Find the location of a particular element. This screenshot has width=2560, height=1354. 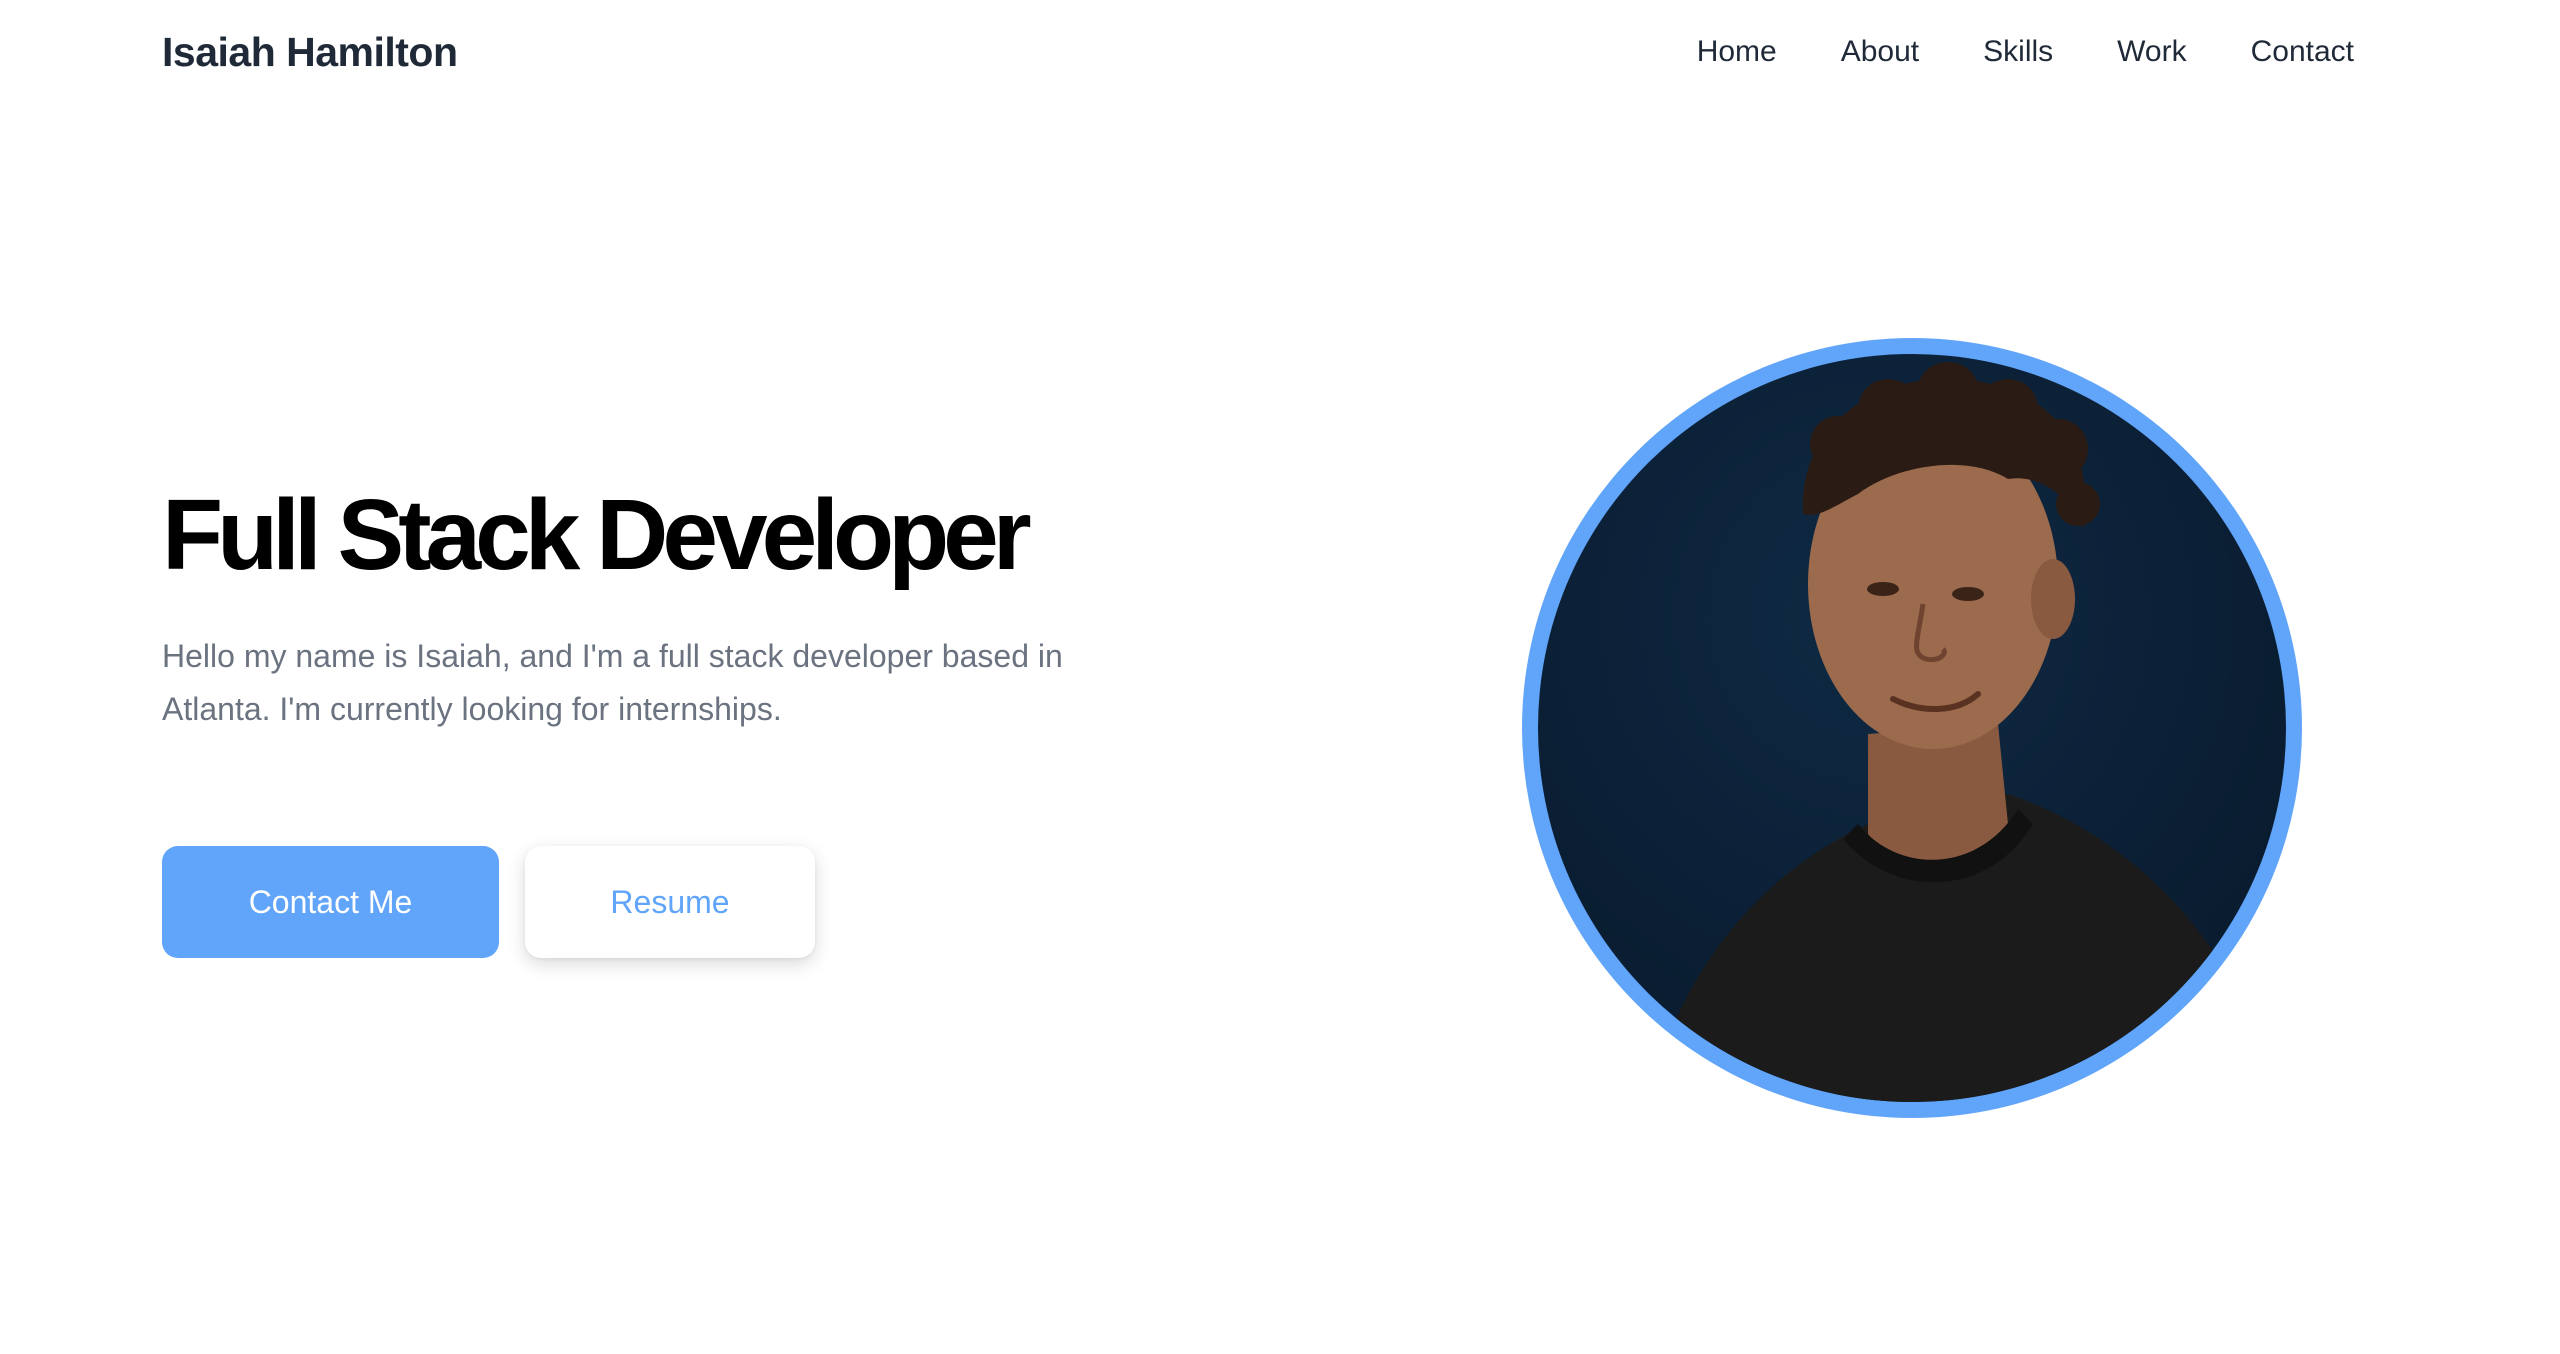

nav-item-work: Work is located at coordinates (2151, 52).